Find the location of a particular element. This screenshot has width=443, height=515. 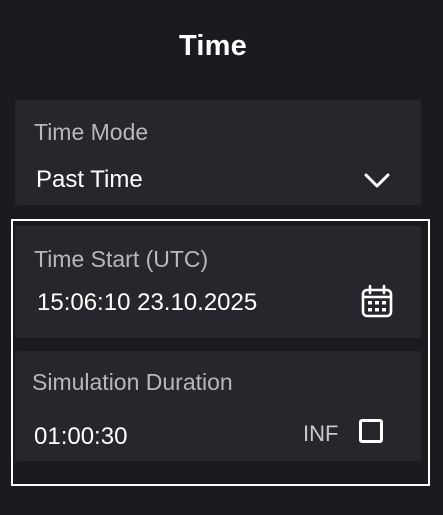

calendar-icon is located at coordinates (377, 301).